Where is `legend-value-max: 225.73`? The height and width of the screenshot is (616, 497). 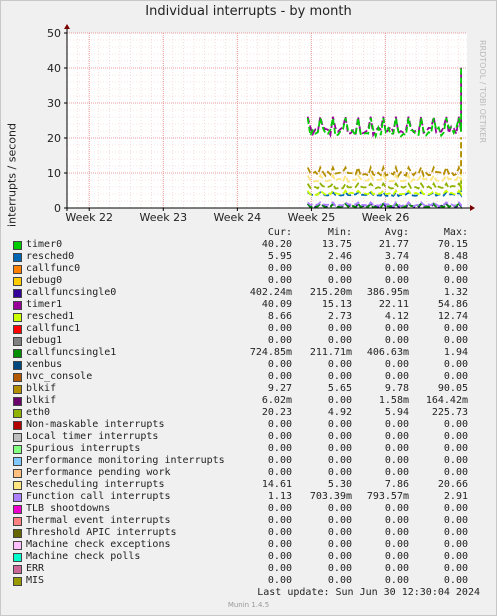 legend-value-max: 225.73 is located at coordinates (449, 412).